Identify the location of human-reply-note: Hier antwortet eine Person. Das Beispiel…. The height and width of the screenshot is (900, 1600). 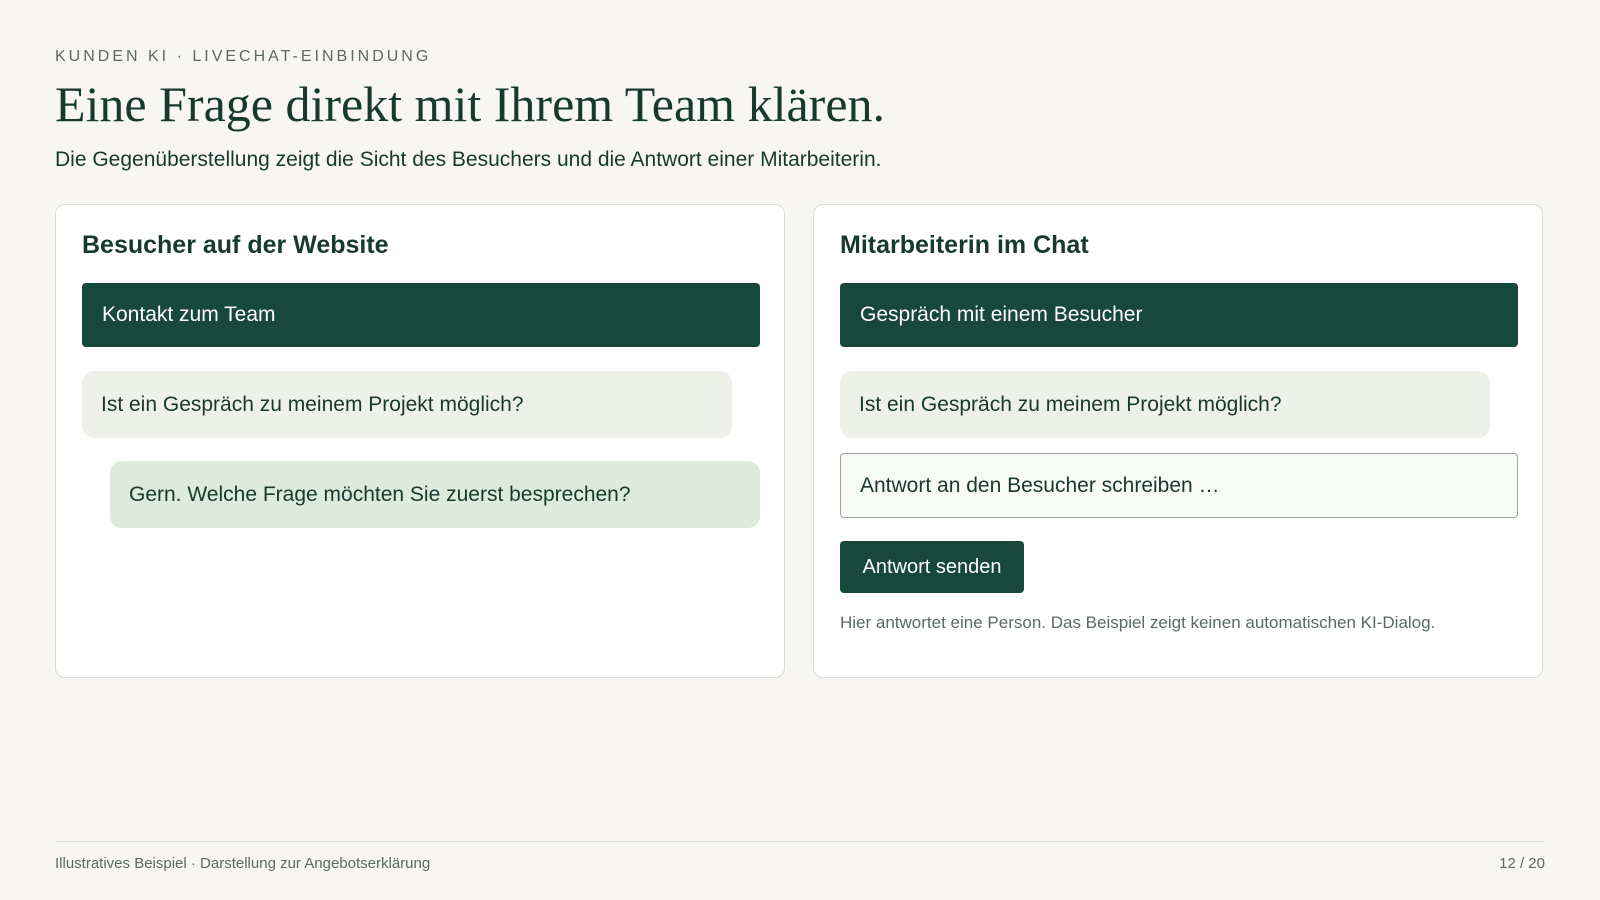
(1138, 622).